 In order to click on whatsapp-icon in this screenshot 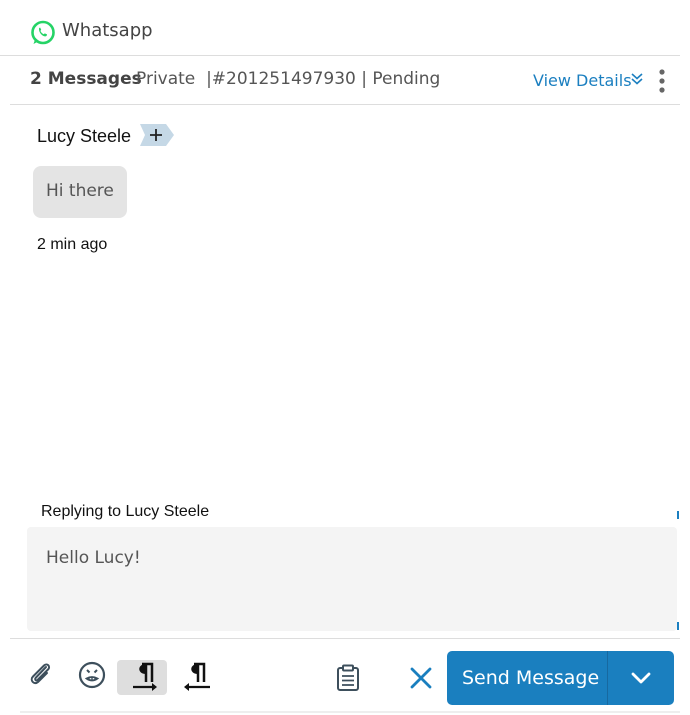, I will do `click(43, 32)`.